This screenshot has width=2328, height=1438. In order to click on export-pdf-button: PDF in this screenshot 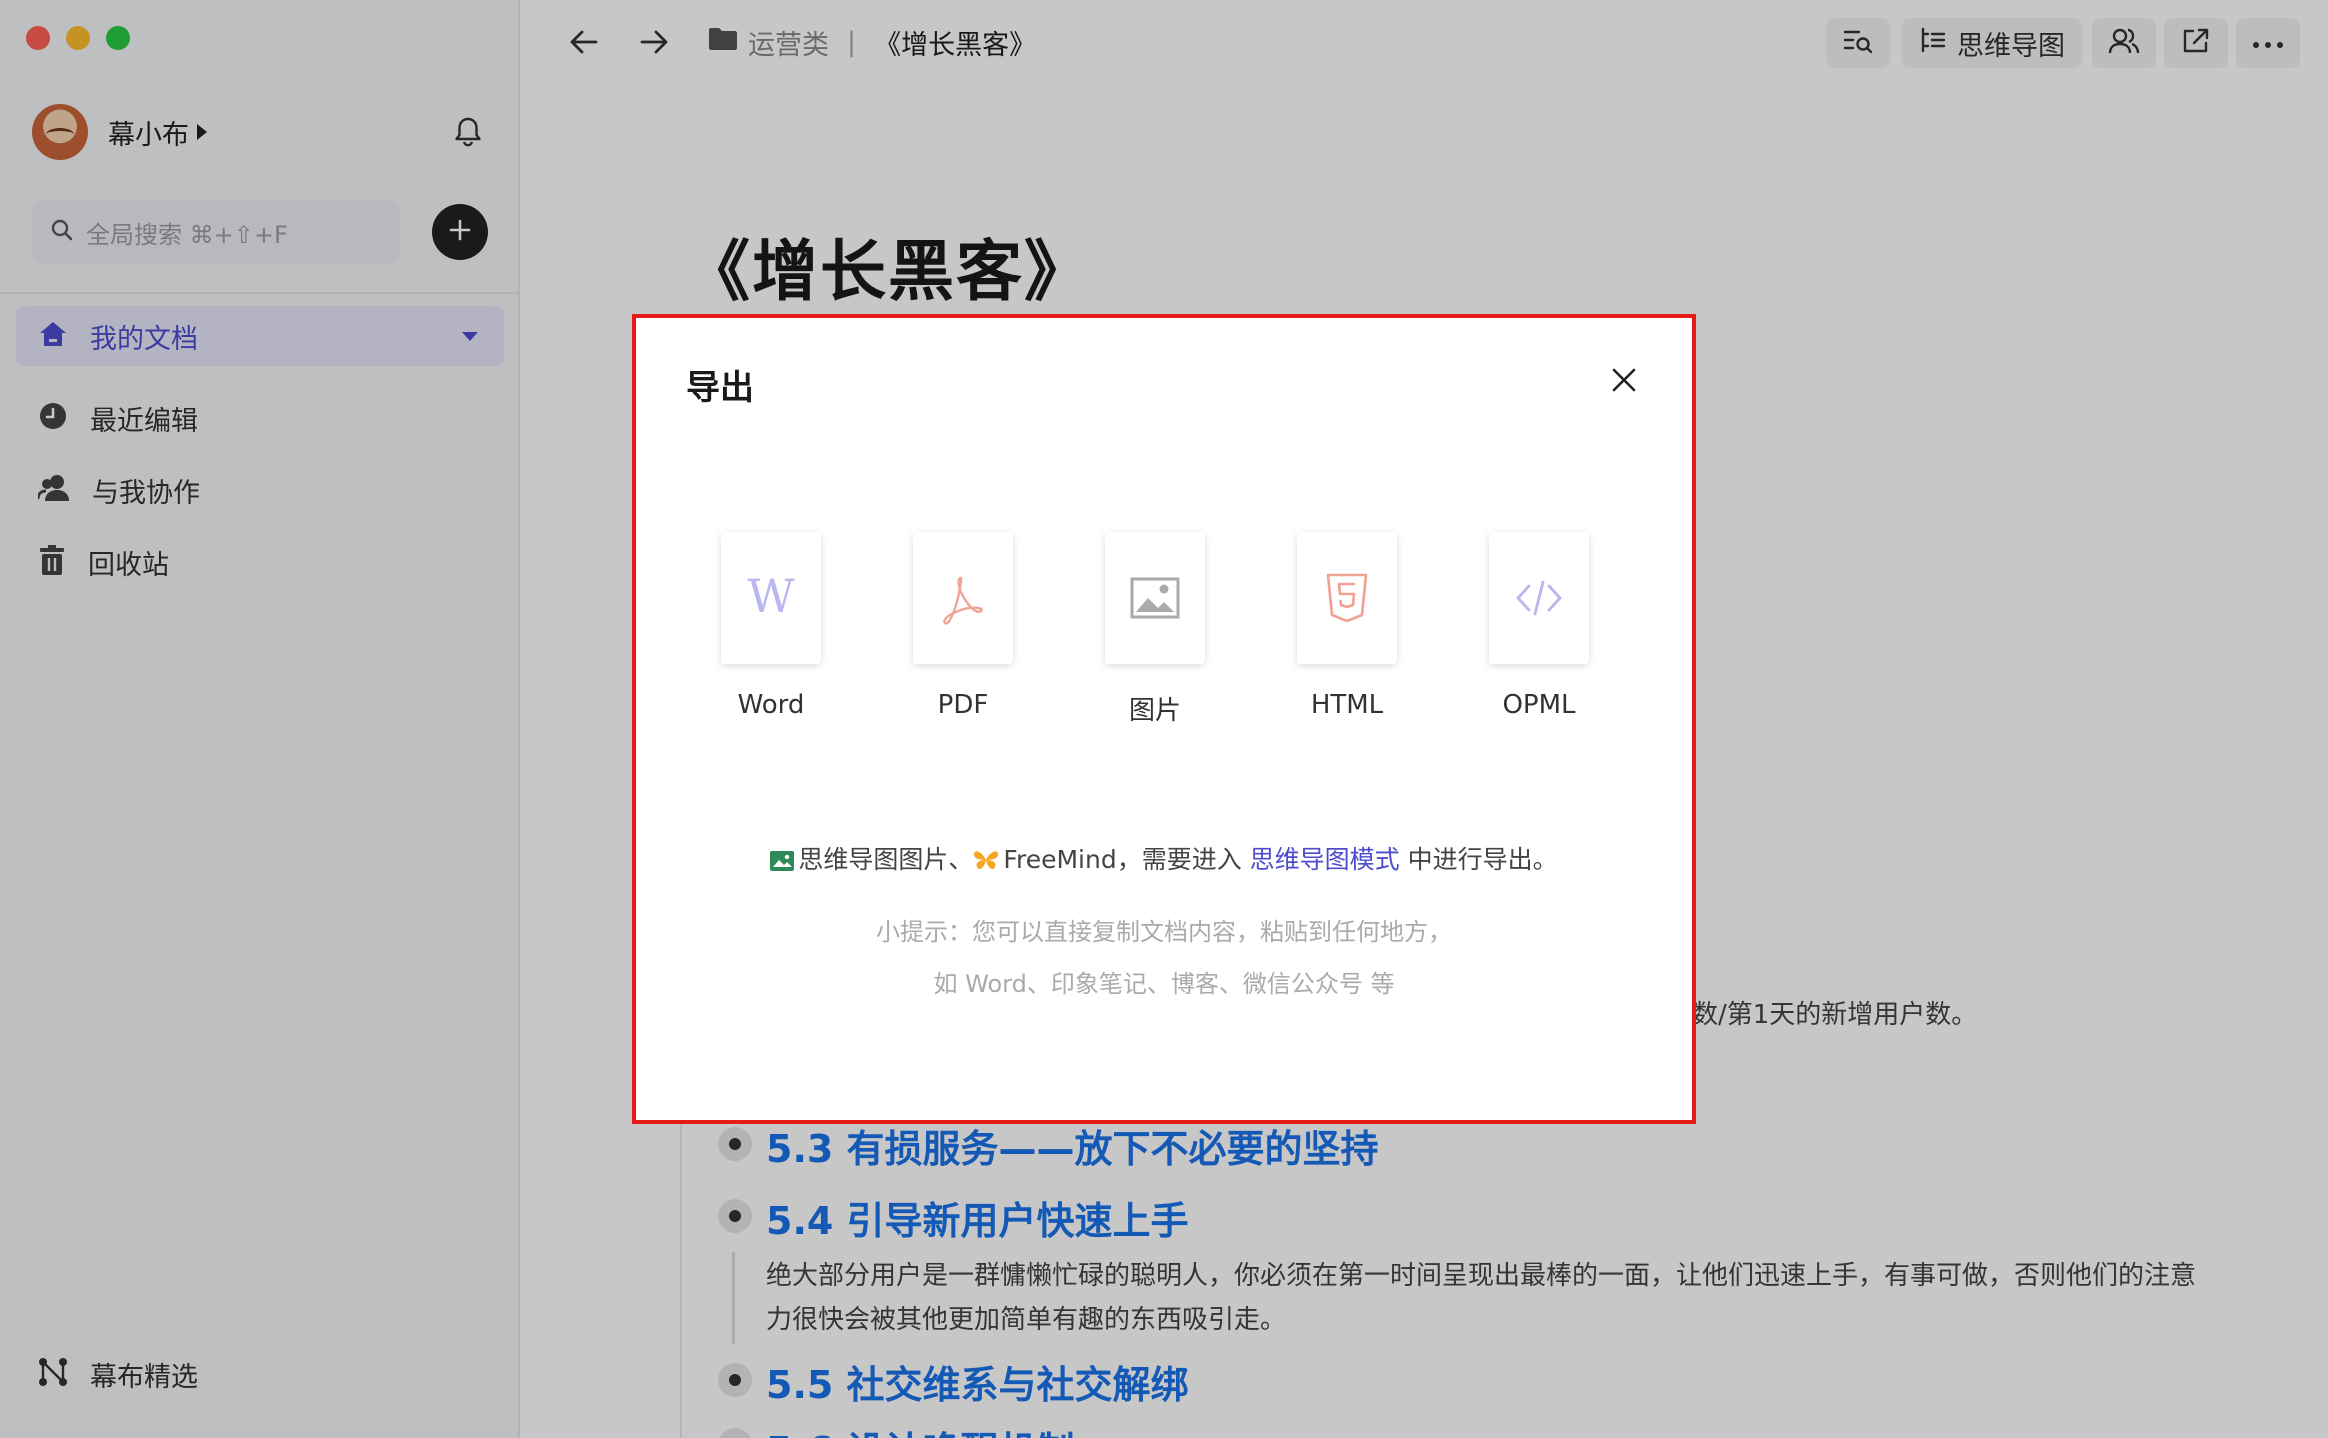, I will do `click(963, 626)`.